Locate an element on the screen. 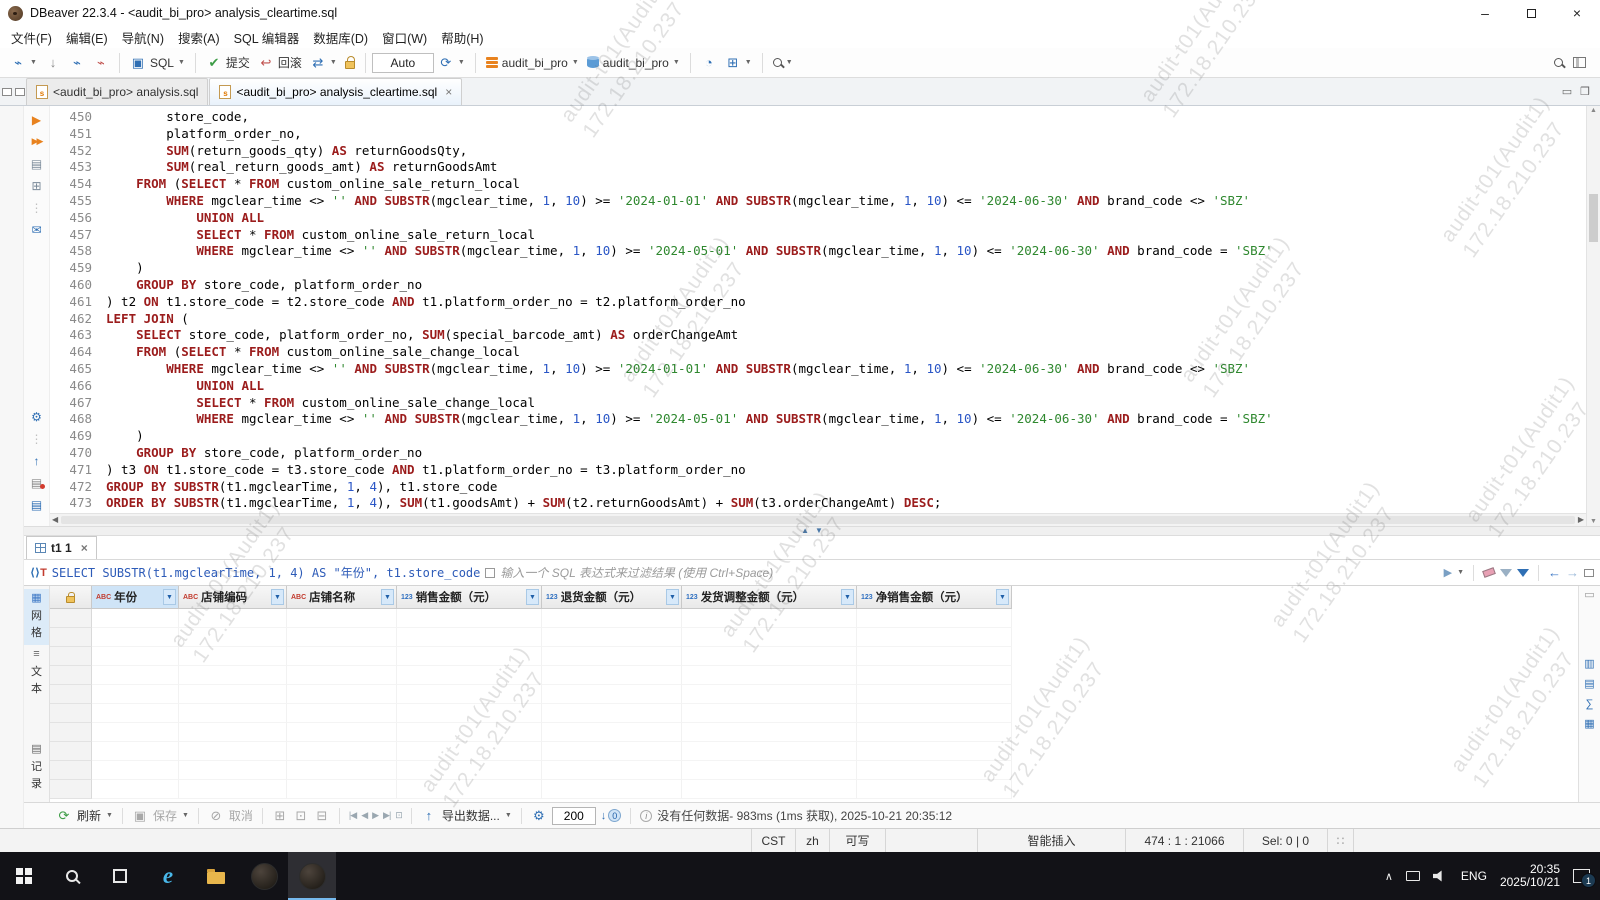 The width and height of the screenshot is (1600, 900). collapse-down-icon: ▼ is located at coordinates (819, 531).